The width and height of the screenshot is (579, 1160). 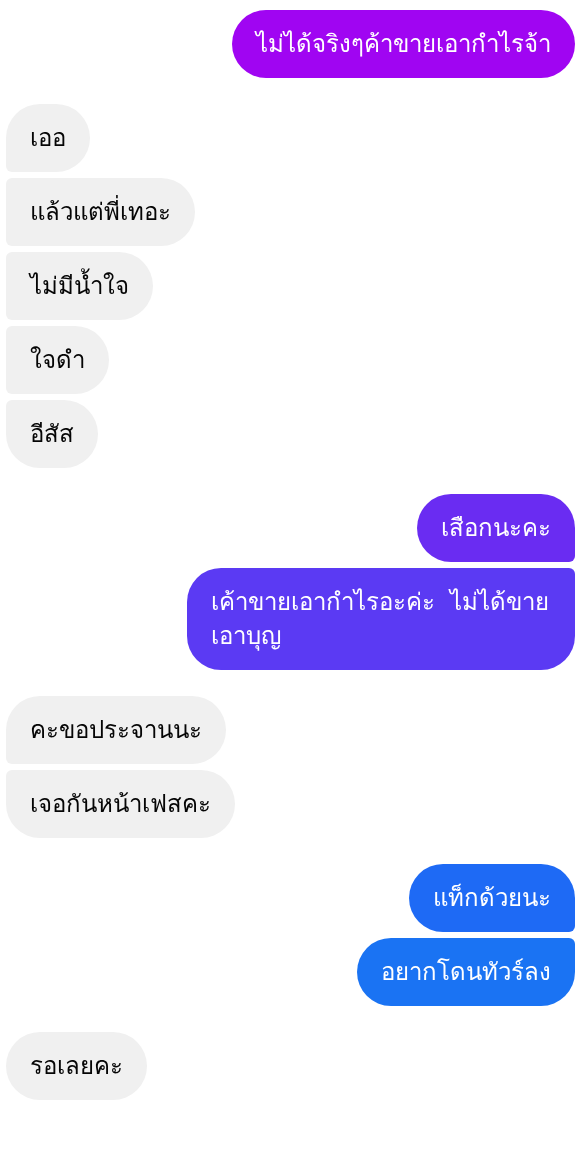 I want to click on received-message-bubble: แล้วแต่พี่เทอะ, so click(x=100, y=212).